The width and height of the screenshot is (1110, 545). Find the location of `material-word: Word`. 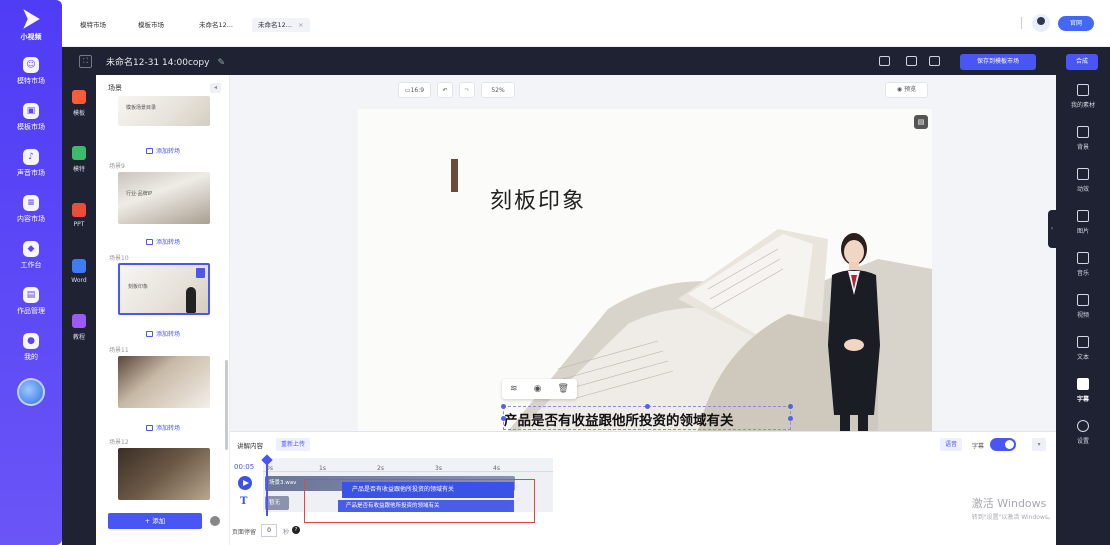

material-word: Word is located at coordinates (79, 271).